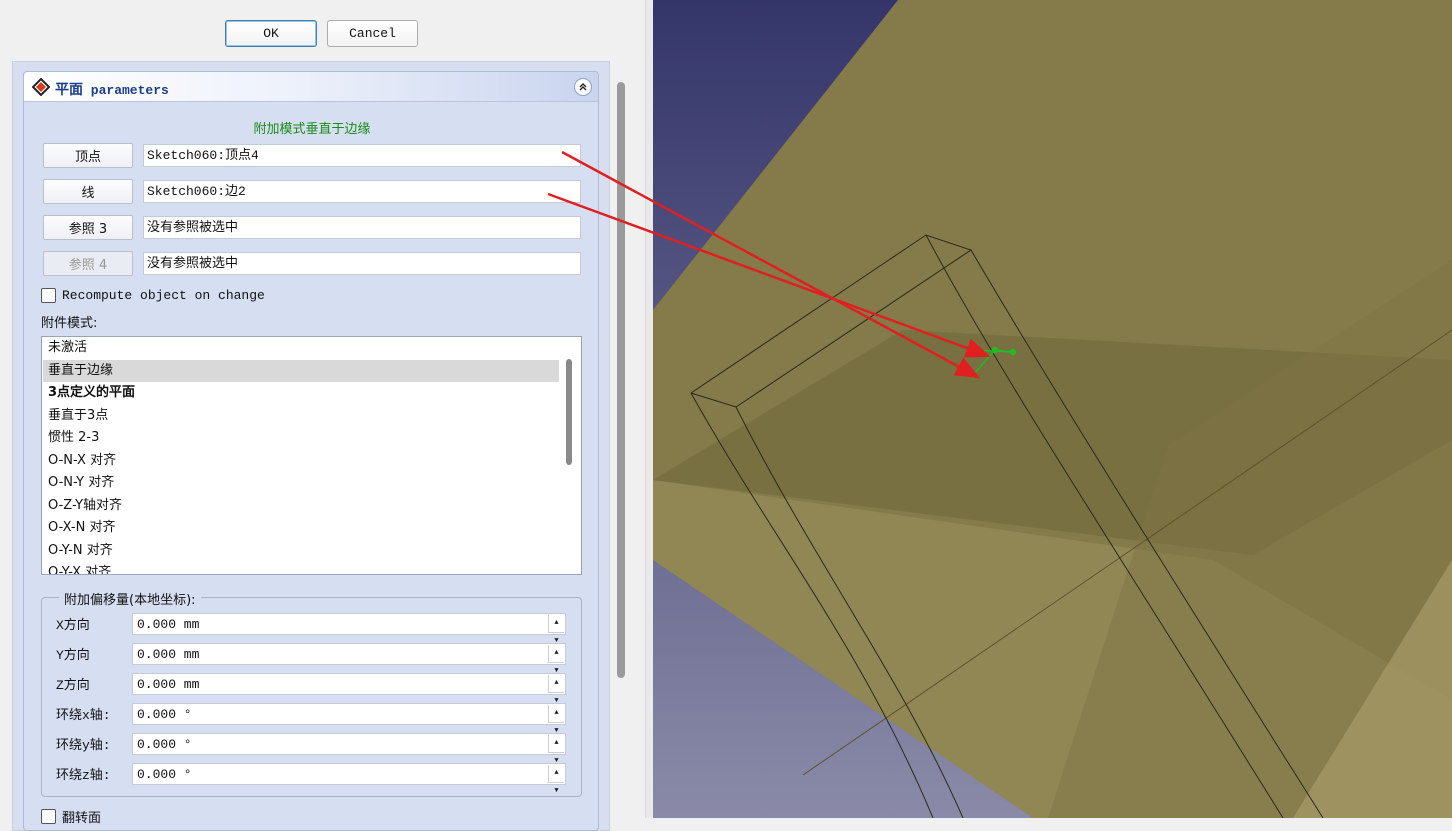 Image resolution: width=1452 pixels, height=831 pixels. Describe the element at coordinates (73, 655) in the screenshot. I see `offset-y-label: Y方向` at that location.